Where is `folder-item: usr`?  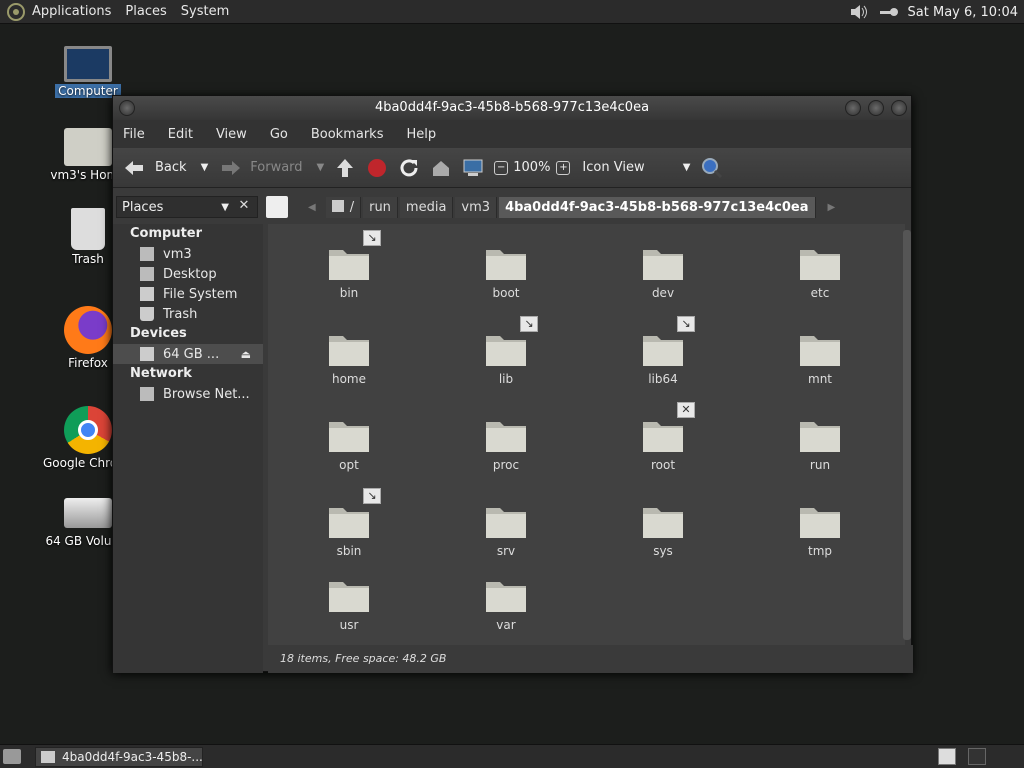
folder-item: usr is located at coordinates (349, 604).